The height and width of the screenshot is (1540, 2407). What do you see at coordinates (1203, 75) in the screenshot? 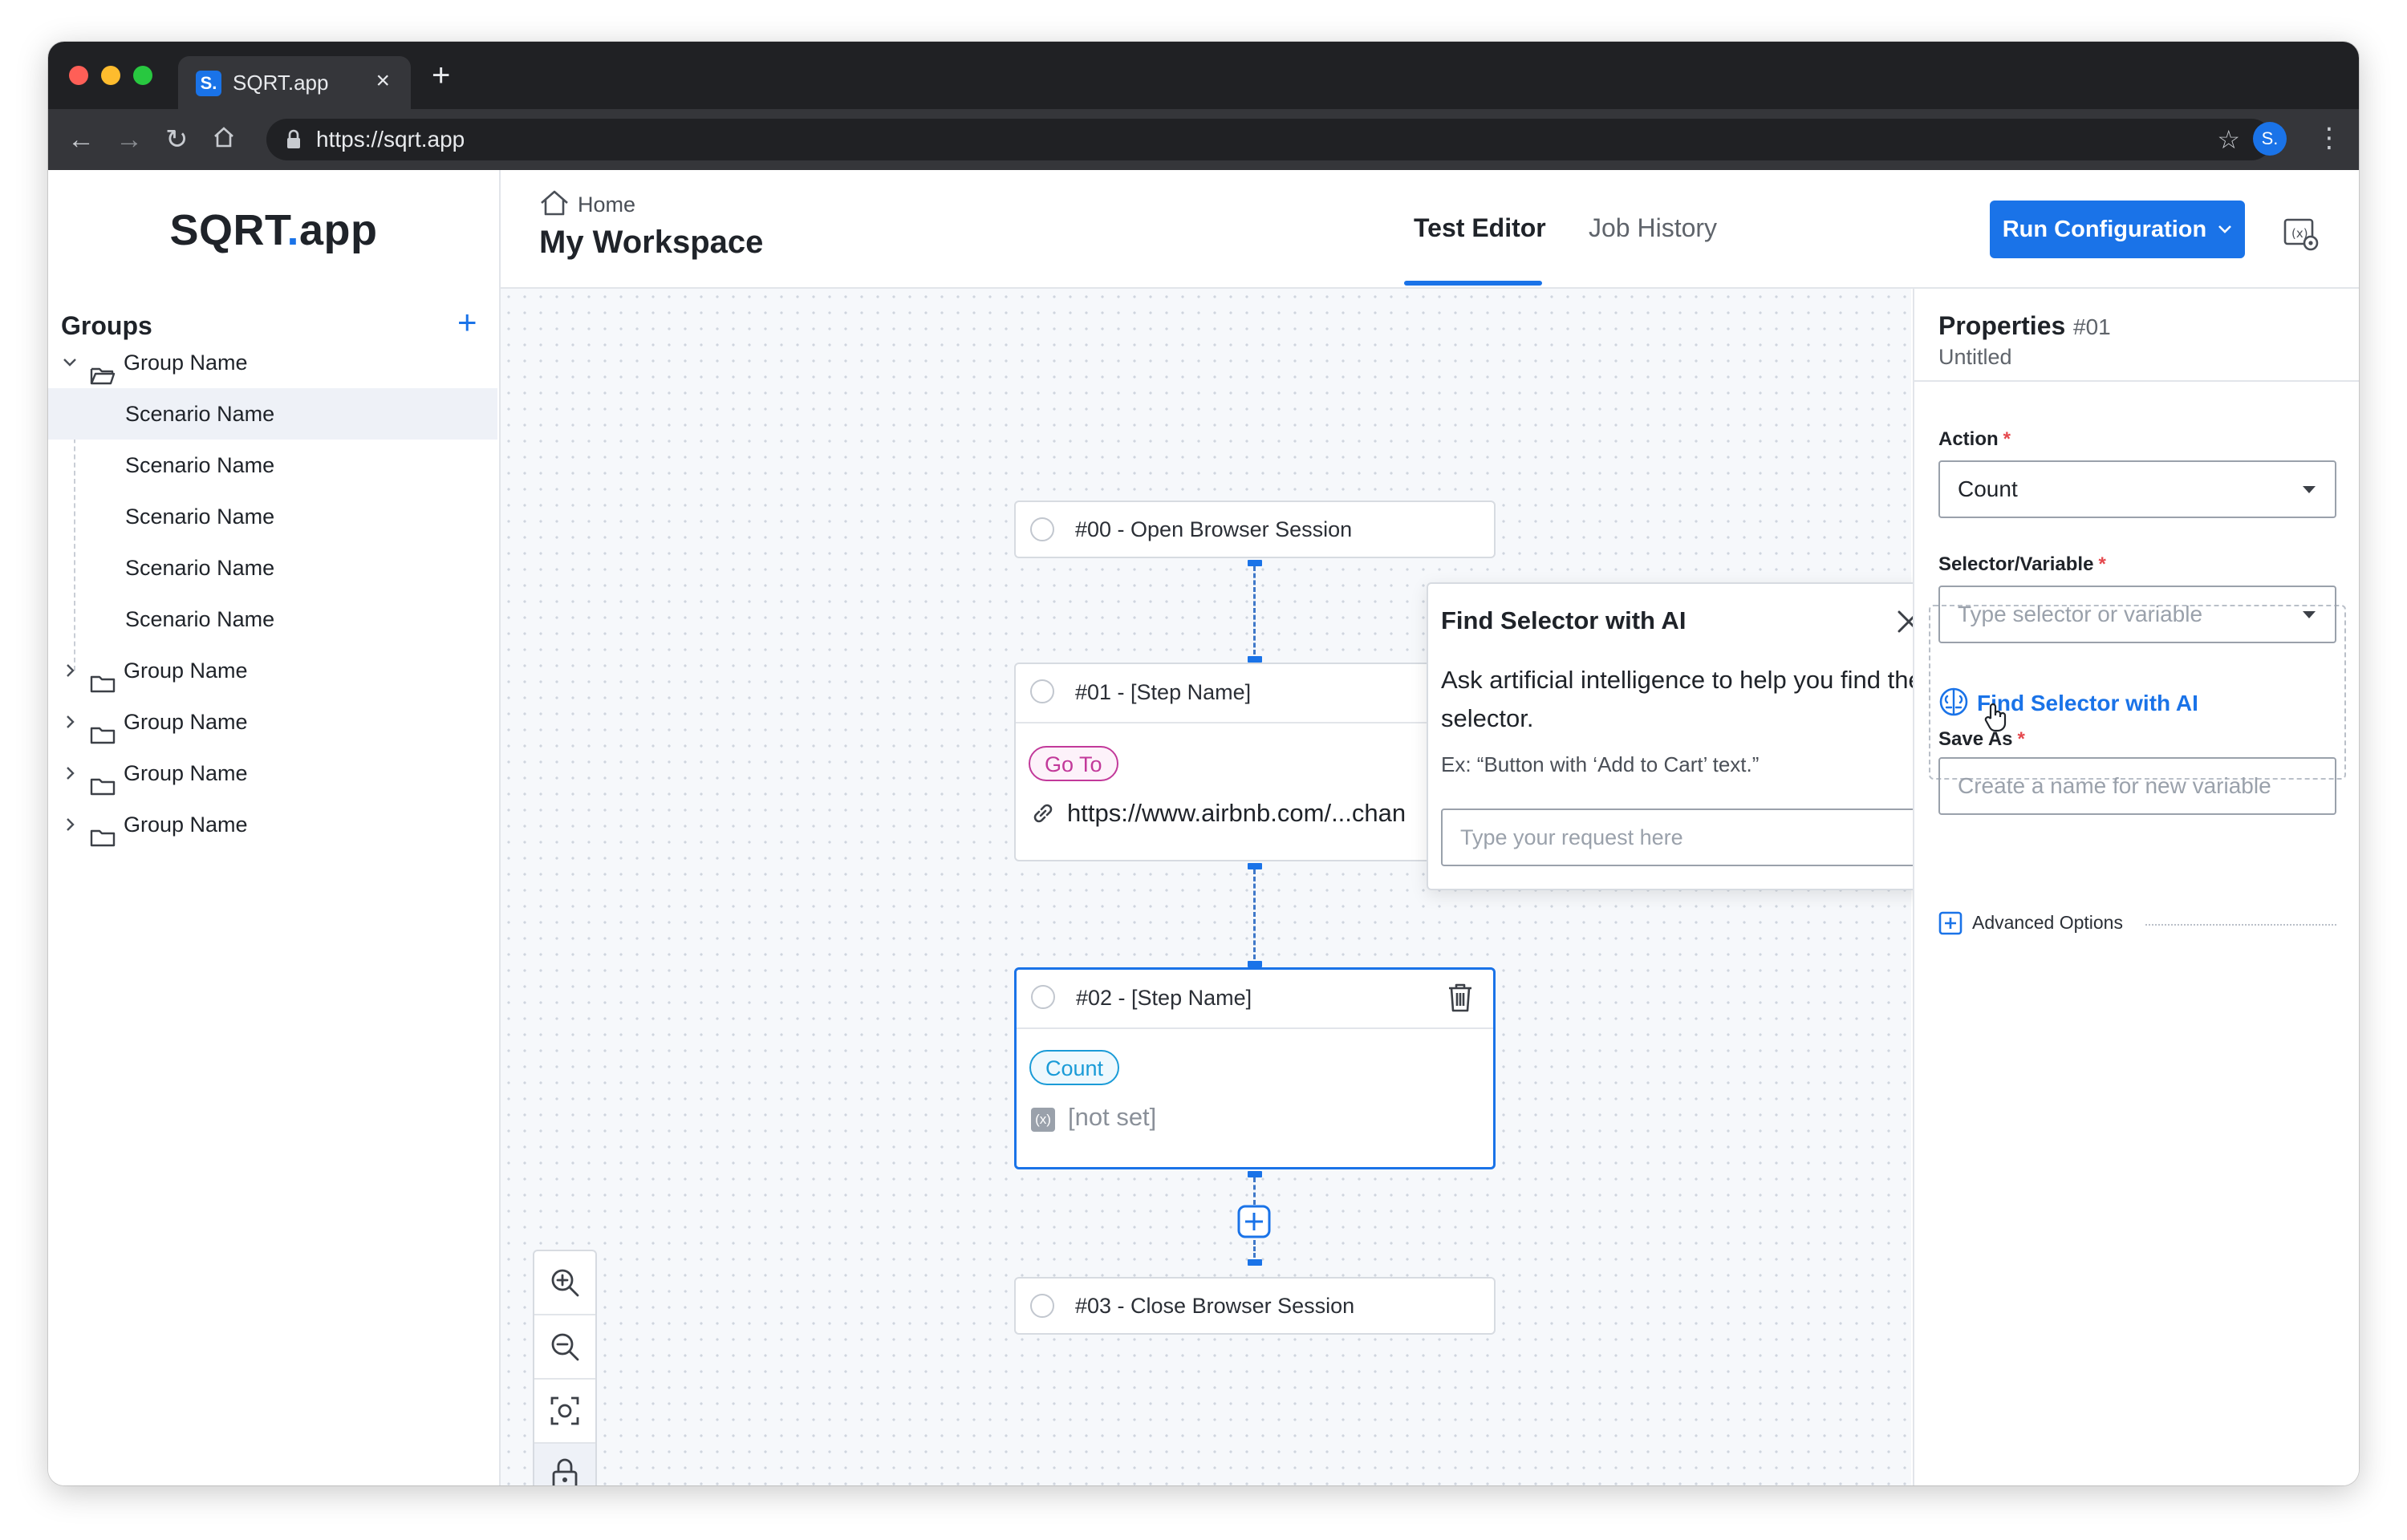
I see `browser-tab-strip: S. SQRT.app × +` at bounding box center [1203, 75].